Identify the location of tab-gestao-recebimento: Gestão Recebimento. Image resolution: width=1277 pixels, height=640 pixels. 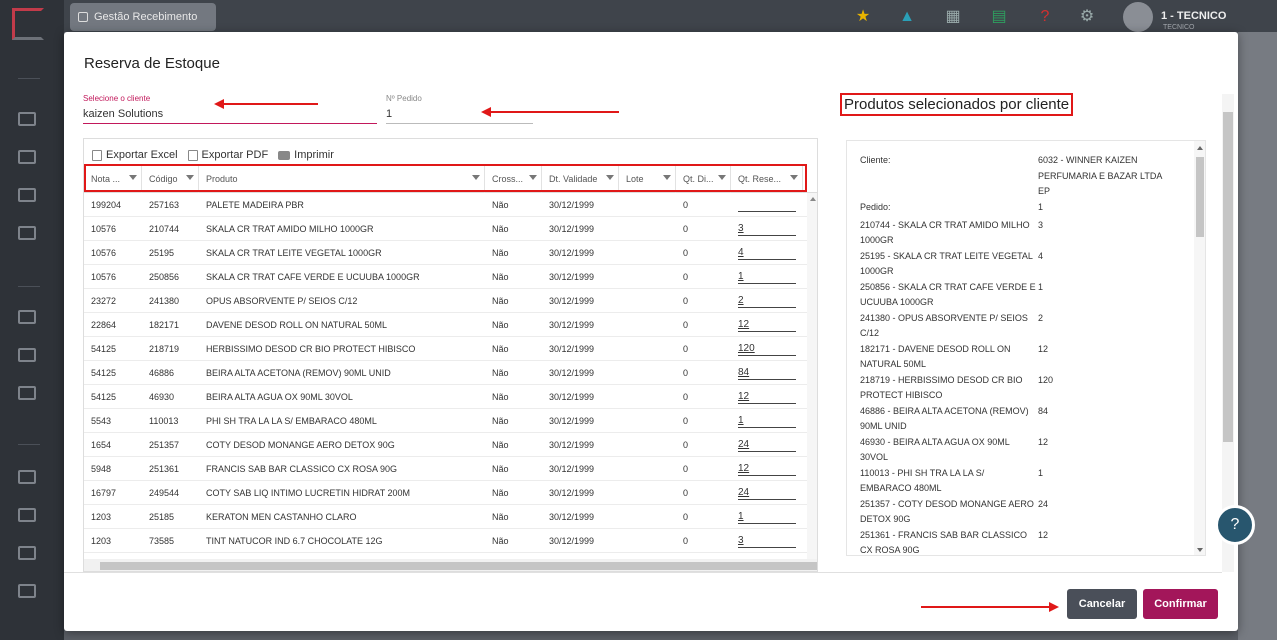
(143, 17).